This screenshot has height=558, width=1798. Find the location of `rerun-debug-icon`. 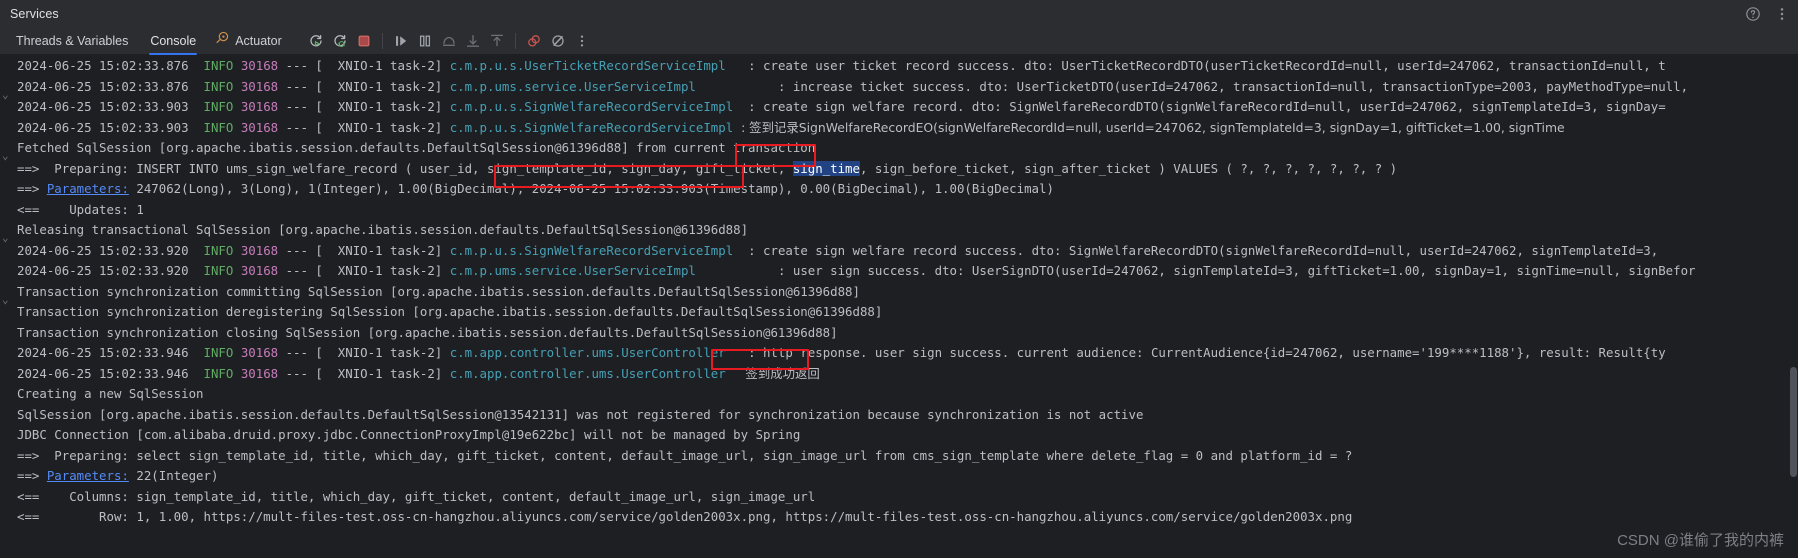

rerun-debug-icon is located at coordinates (340, 41).